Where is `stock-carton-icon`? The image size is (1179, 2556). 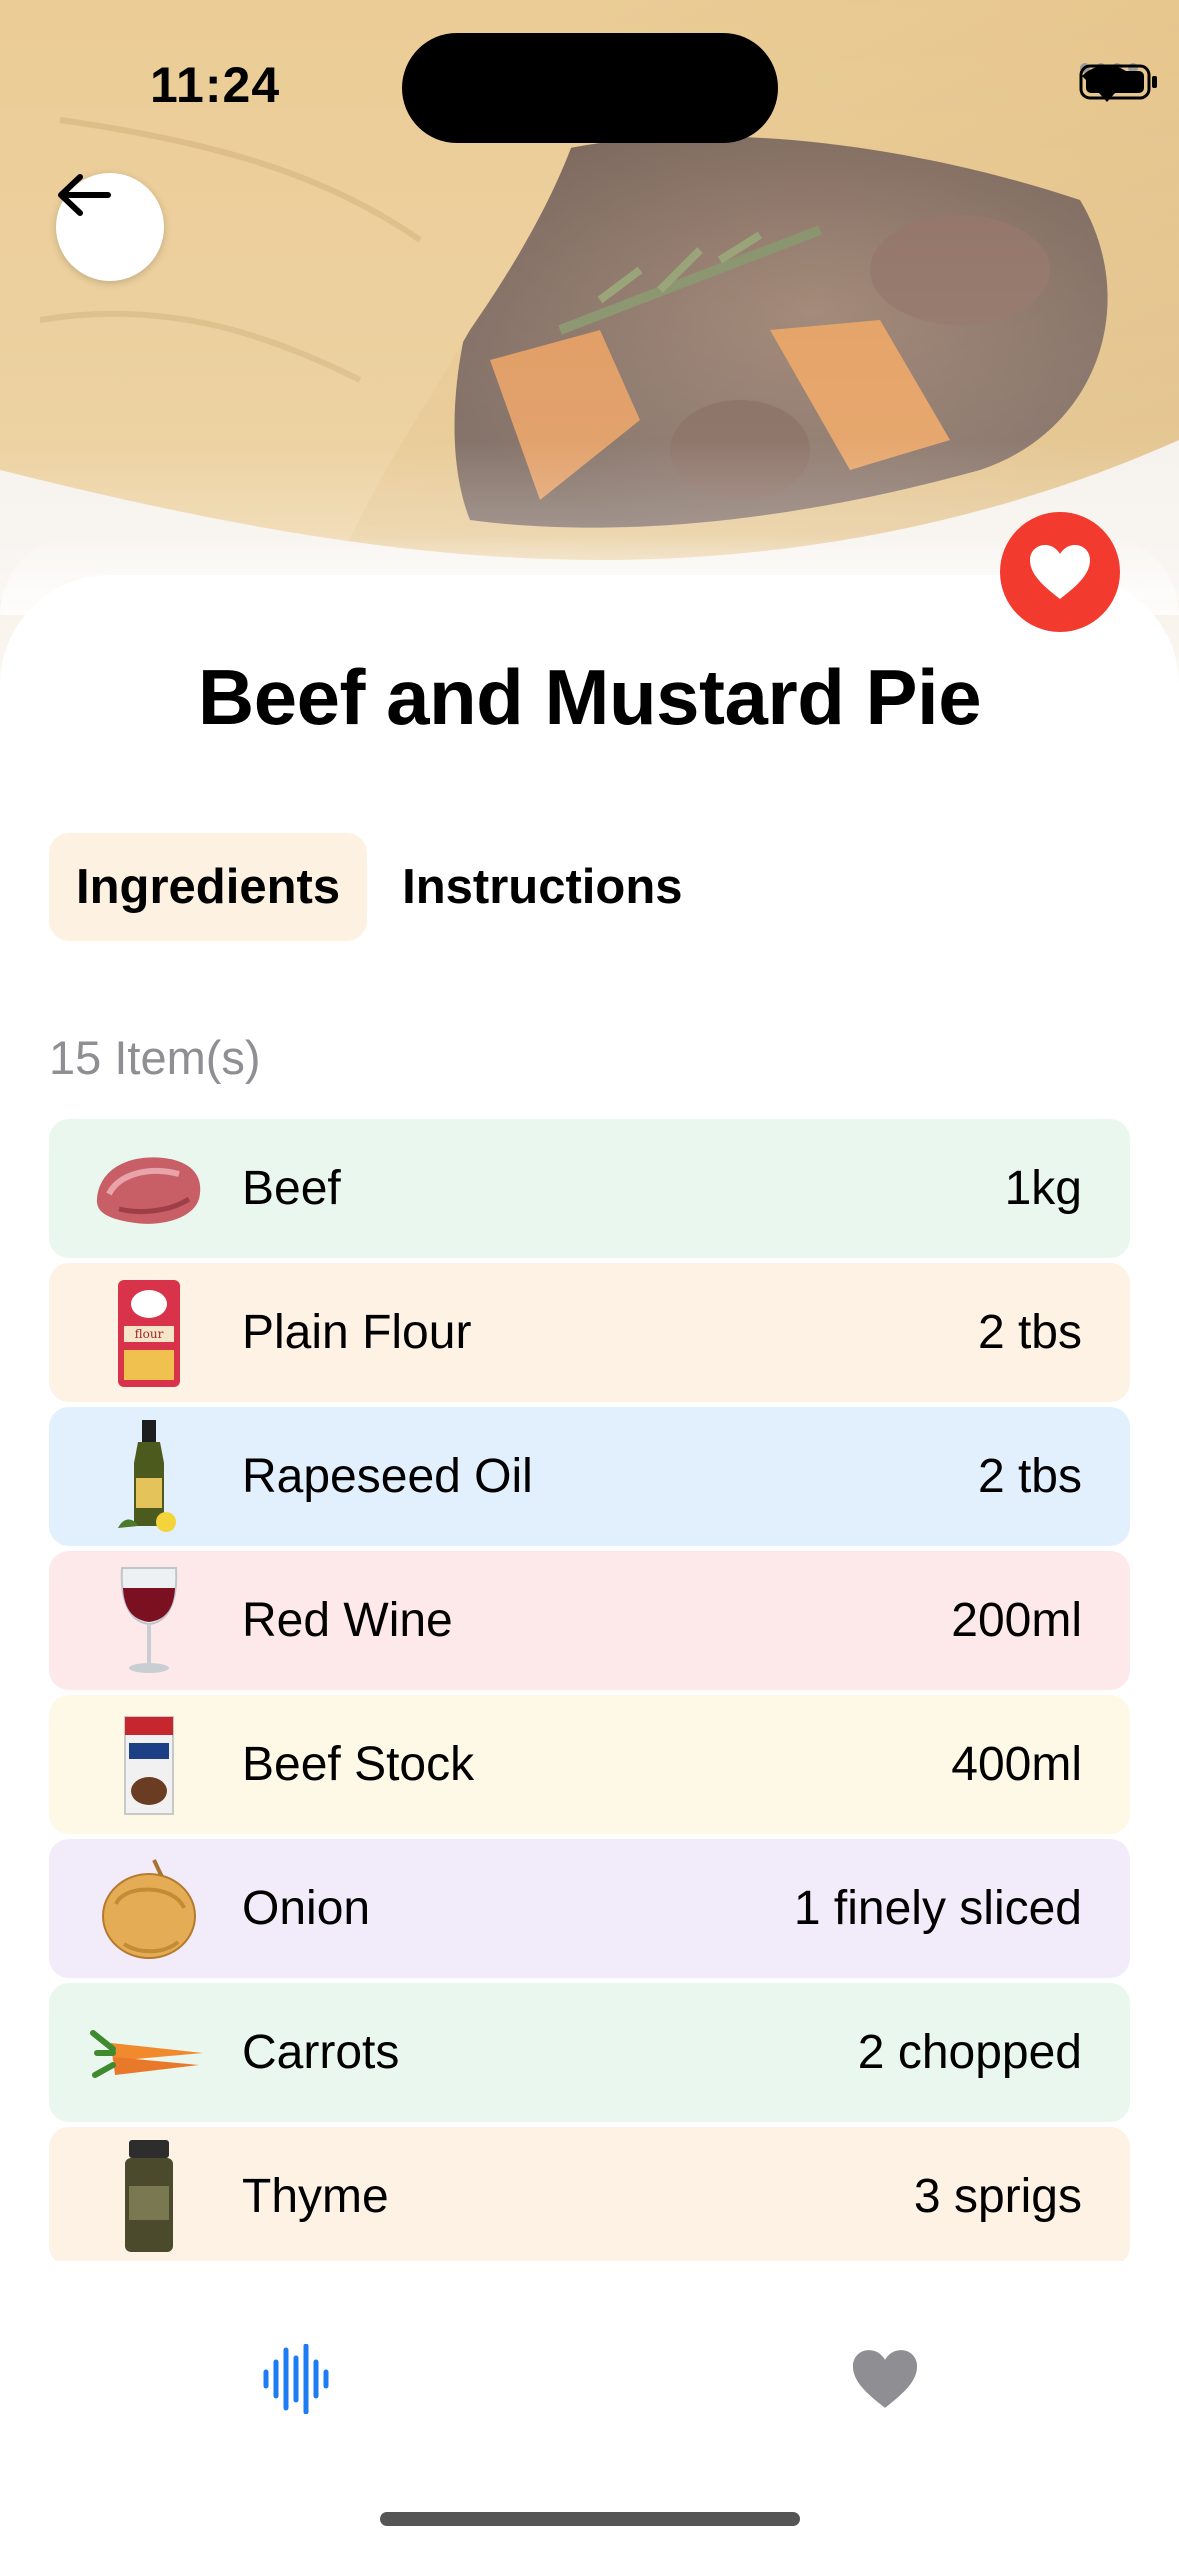 stock-carton-icon is located at coordinates (149, 1765).